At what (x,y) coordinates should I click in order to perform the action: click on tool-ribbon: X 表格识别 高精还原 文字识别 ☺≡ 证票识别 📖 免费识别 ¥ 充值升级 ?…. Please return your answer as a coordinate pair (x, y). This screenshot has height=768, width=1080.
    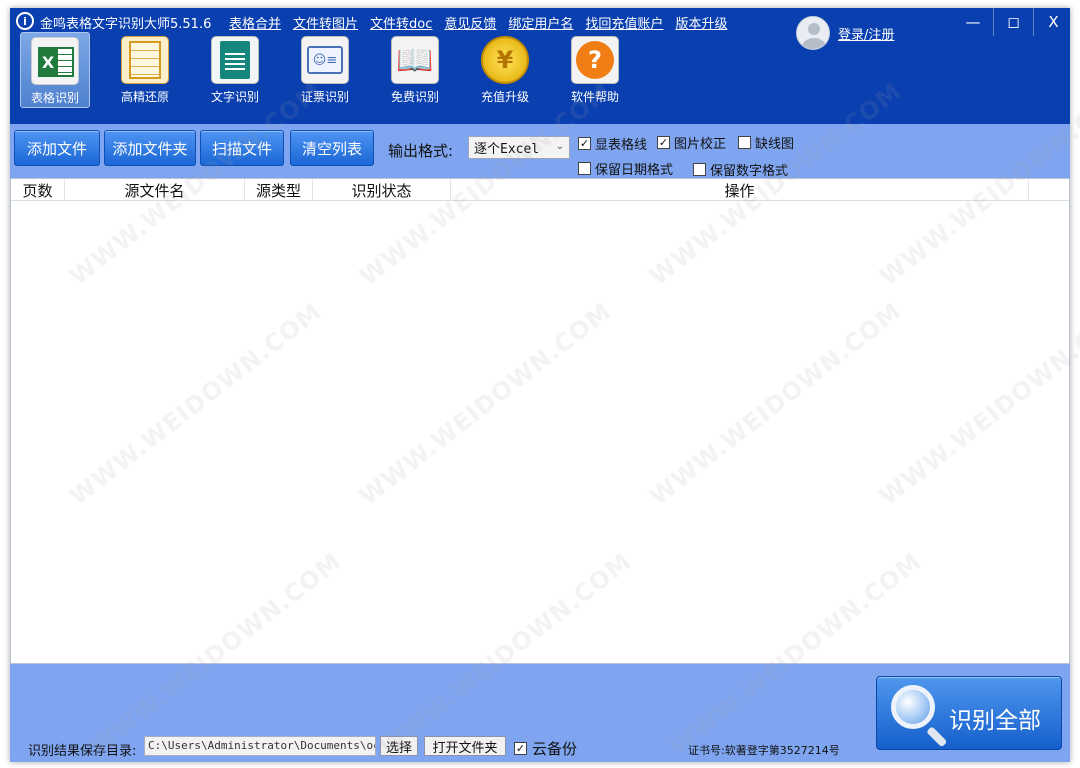
    Looking at the image, I should click on (329, 70).